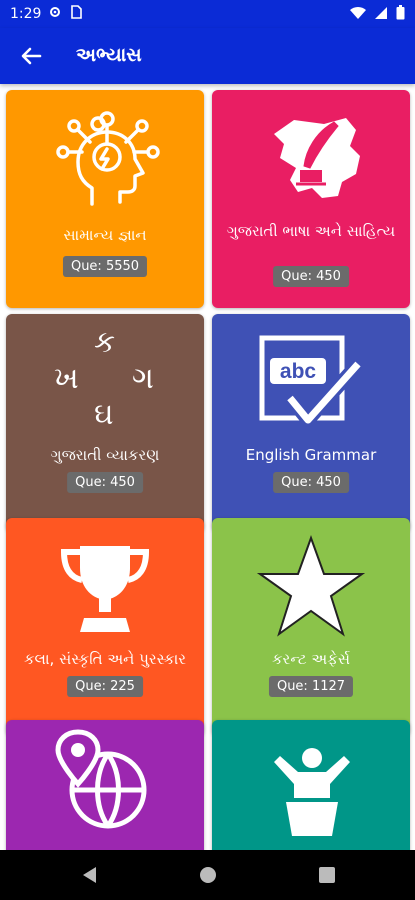  I want to click on settings-icon, so click(55, 12).